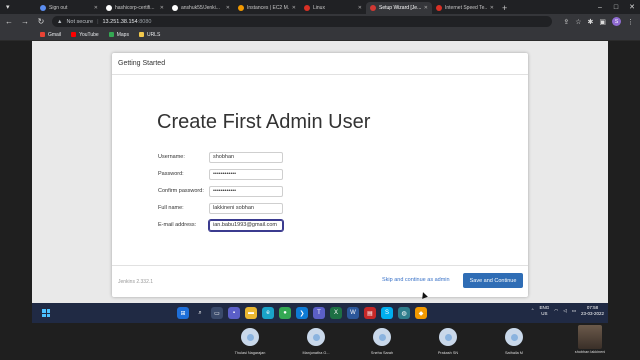  What do you see at coordinates (250, 353) in the screenshot?
I see `participant-name: Thulasi Nagarajan` at bounding box center [250, 353].